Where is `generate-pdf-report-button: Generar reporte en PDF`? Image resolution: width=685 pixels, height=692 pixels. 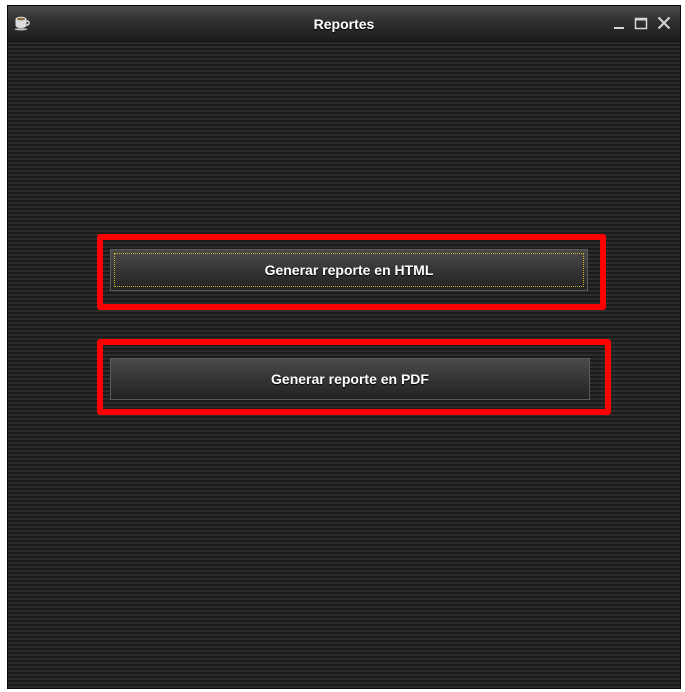
generate-pdf-report-button: Generar reporte en PDF is located at coordinates (350, 379).